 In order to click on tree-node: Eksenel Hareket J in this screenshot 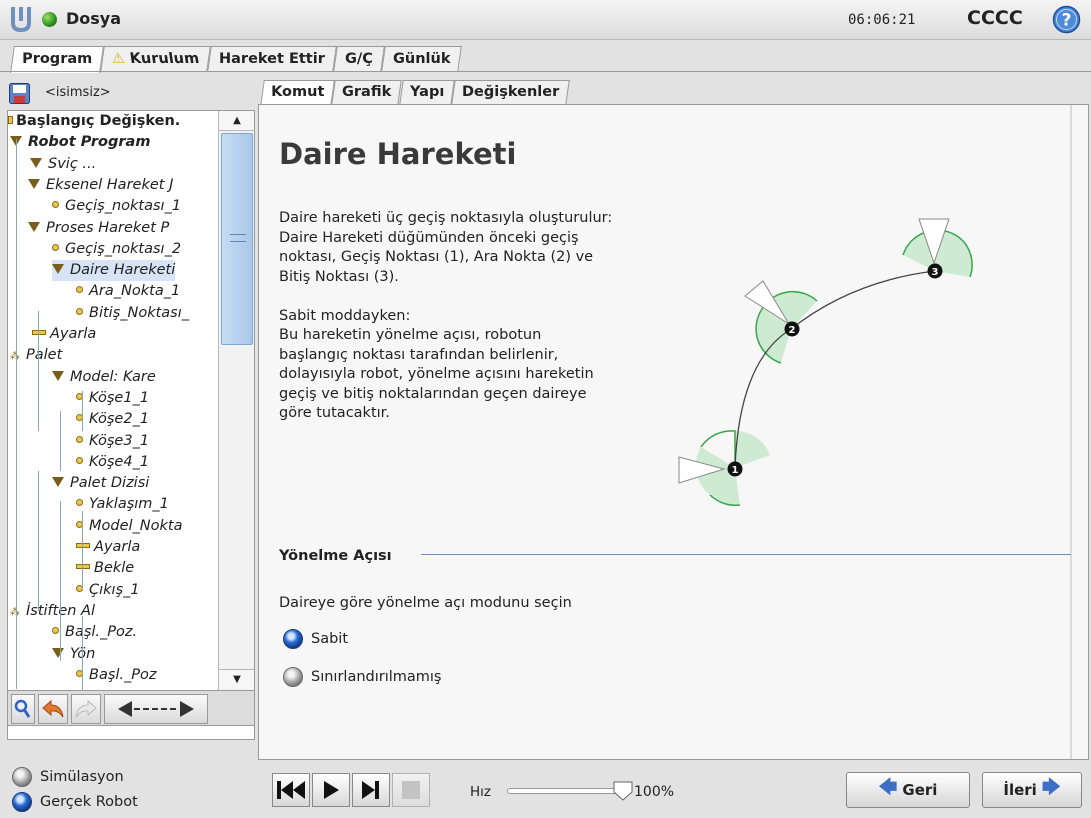, I will do `click(100, 185)`.